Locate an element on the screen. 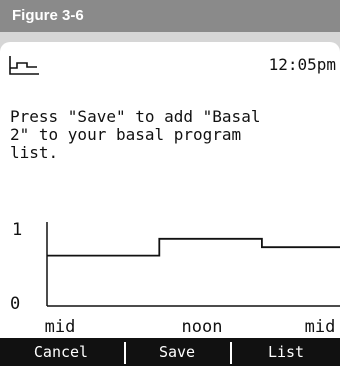 The height and width of the screenshot is (366, 340). status-time: 12:05pm is located at coordinates (302, 64).